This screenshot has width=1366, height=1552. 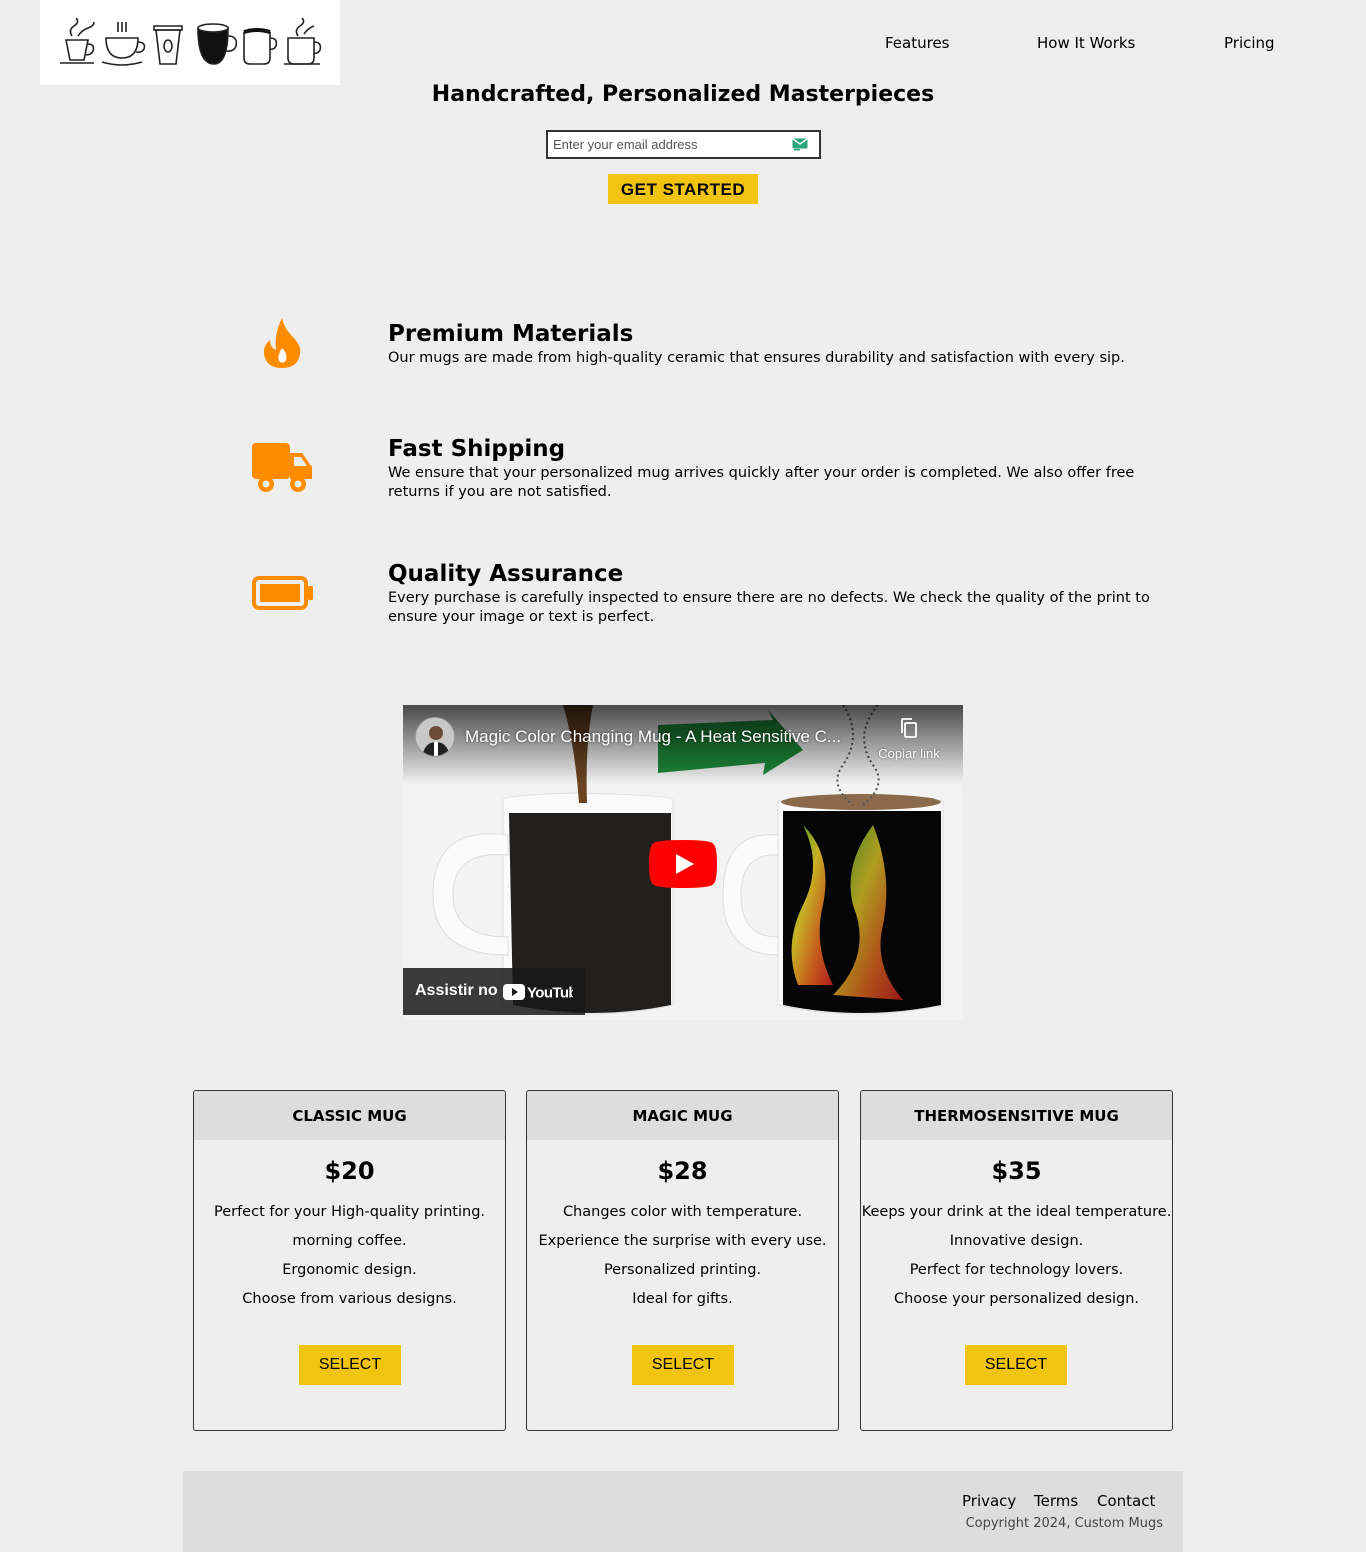 I want to click on nav-features: Features, so click(x=917, y=43).